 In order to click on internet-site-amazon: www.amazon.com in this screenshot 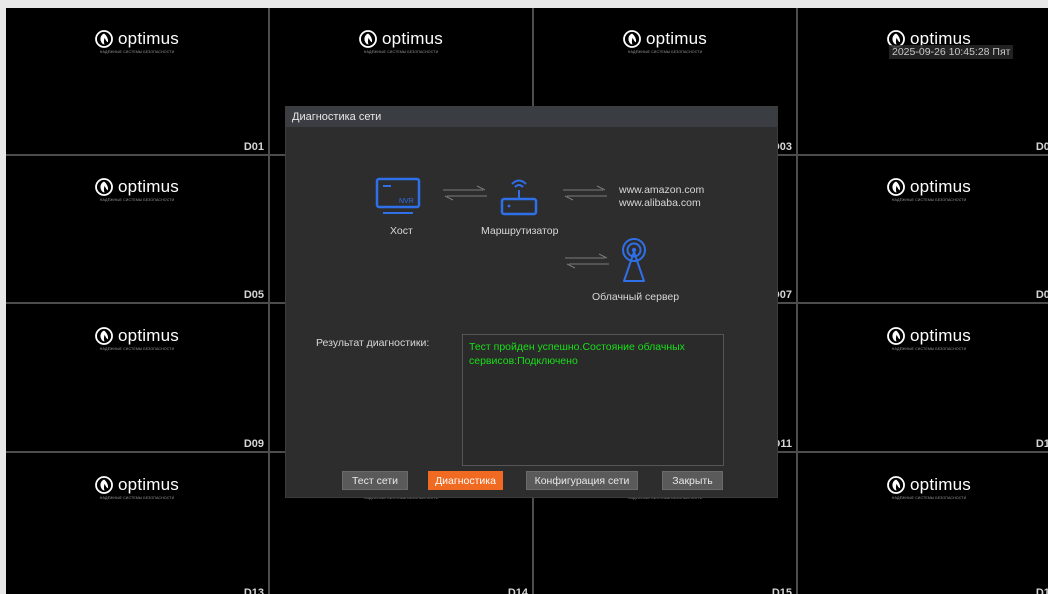, I will do `click(662, 190)`.